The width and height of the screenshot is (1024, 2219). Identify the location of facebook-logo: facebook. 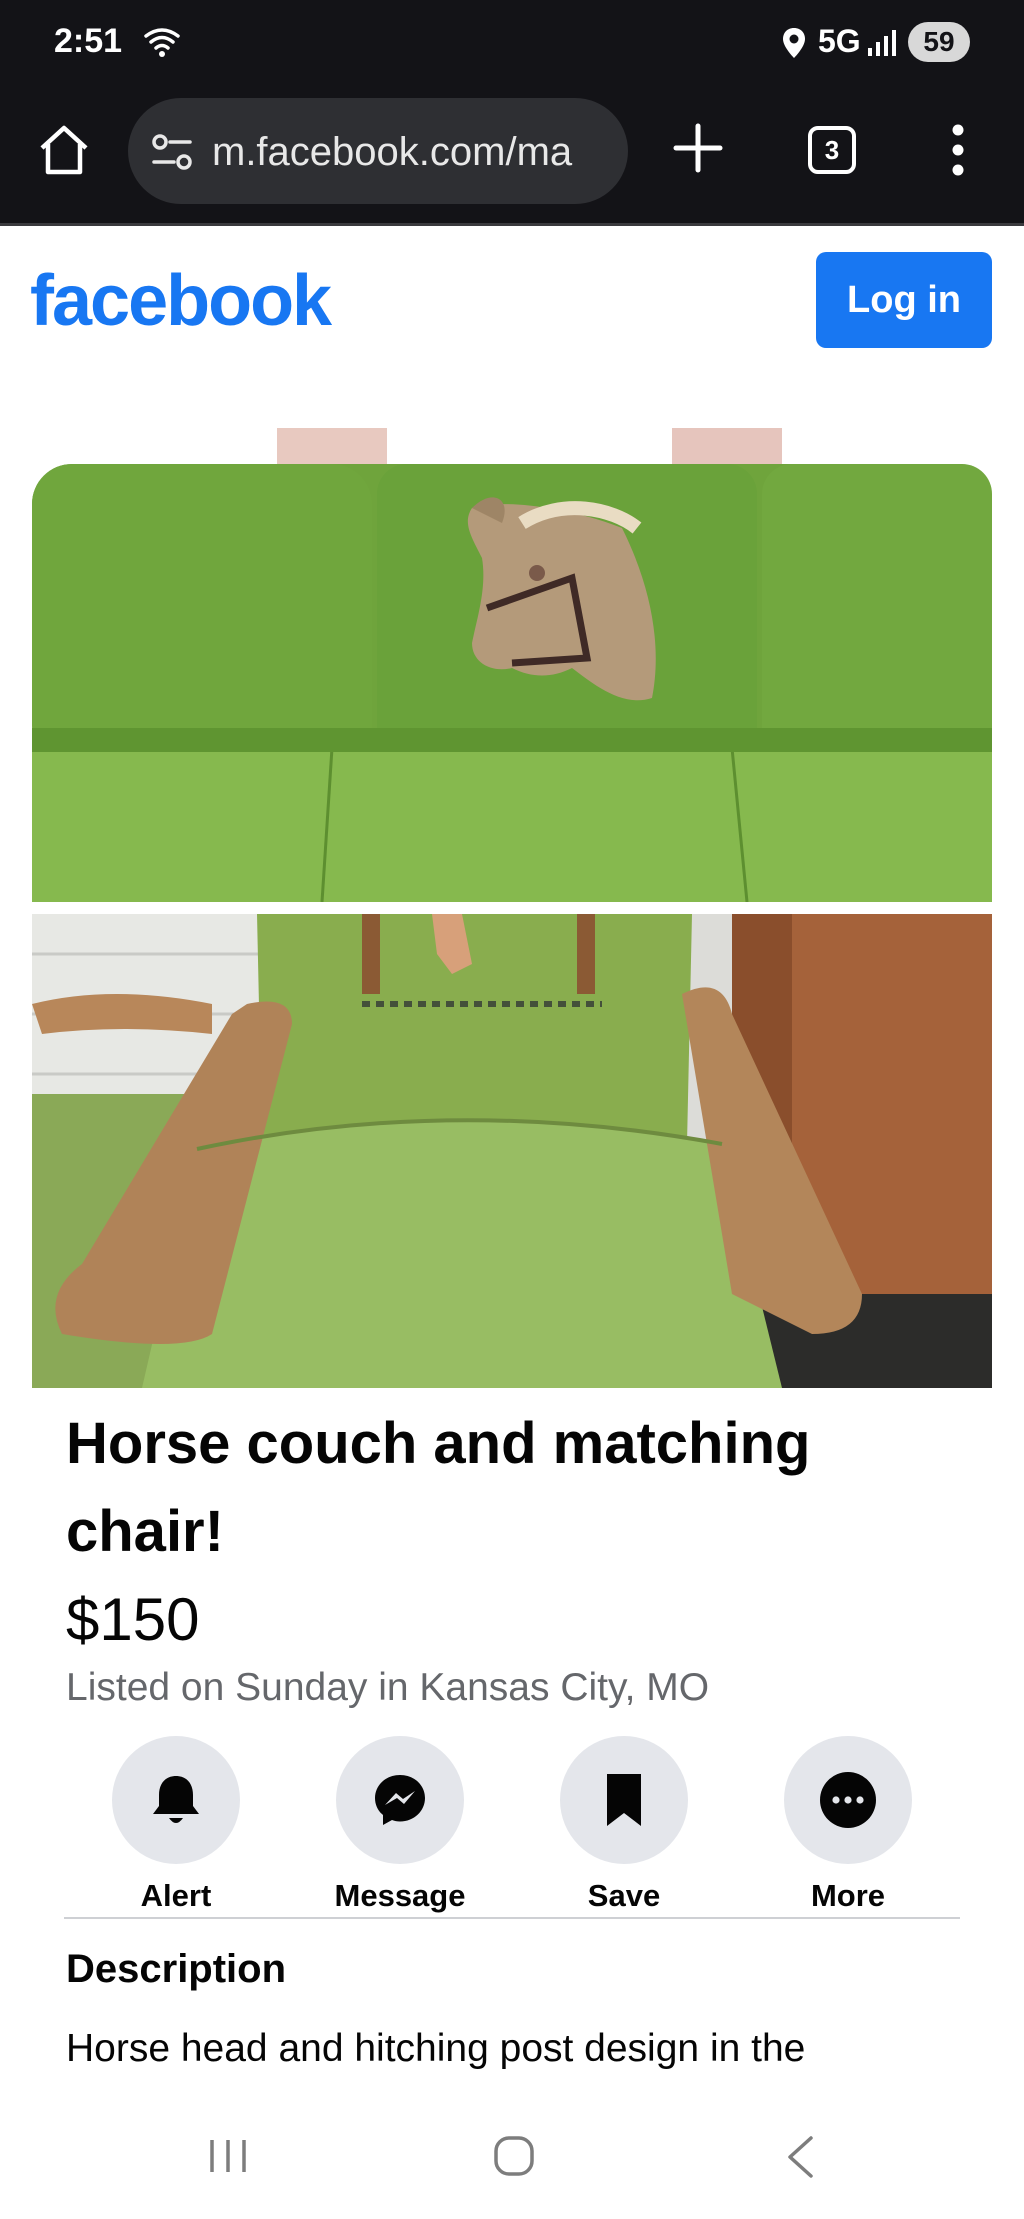
(181, 301).